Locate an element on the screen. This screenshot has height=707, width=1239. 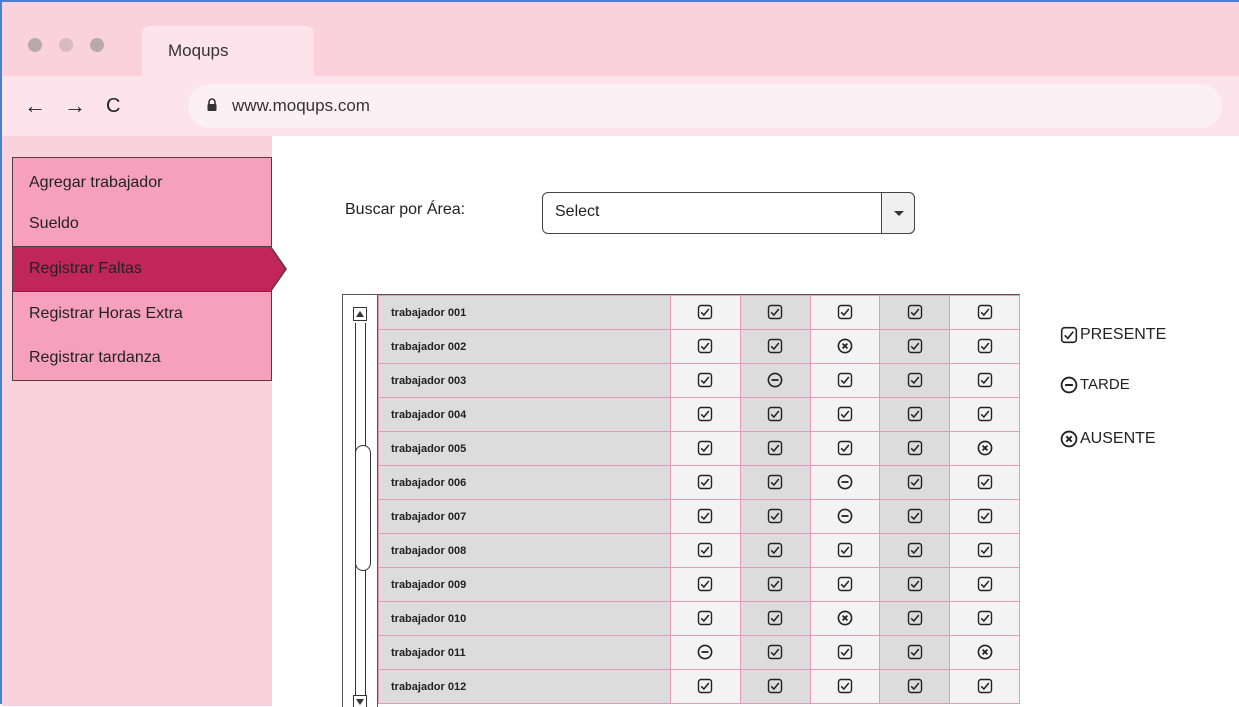
worker-name: trabajador 010 is located at coordinates (524, 618).